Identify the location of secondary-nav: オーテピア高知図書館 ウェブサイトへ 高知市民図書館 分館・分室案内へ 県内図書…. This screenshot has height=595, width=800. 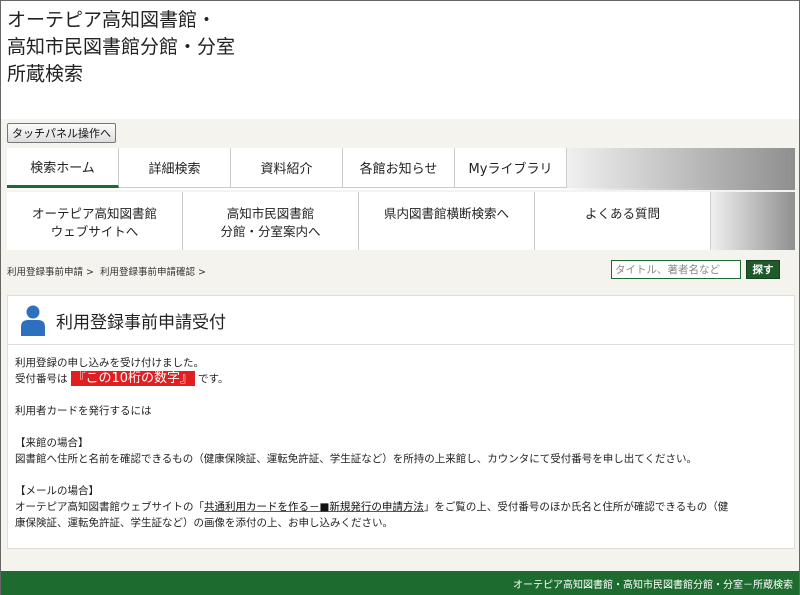
(401, 221).